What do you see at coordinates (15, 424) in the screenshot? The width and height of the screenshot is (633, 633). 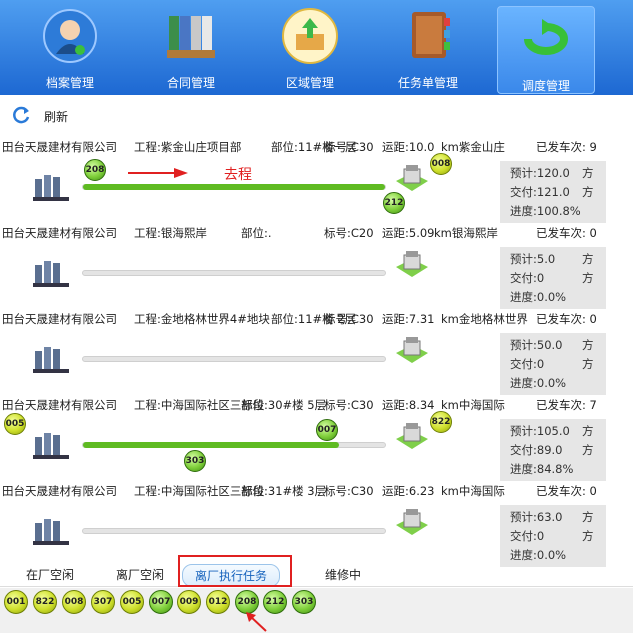 I see `vehicle-marker: 005` at bounding box center [15, 424].